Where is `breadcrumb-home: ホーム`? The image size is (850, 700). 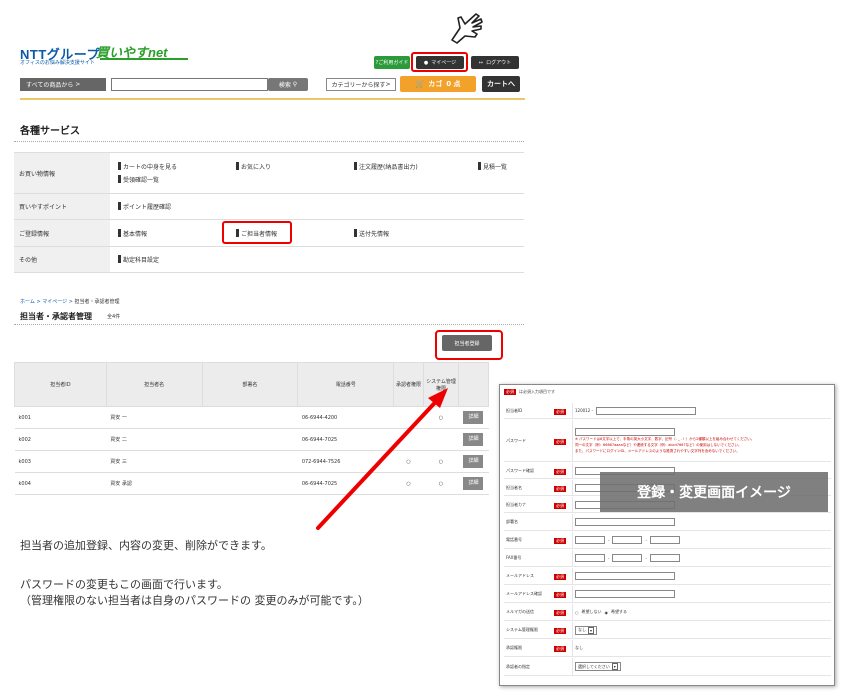
breadcrumb-home: ホーム is located at coordinates (27, 302).